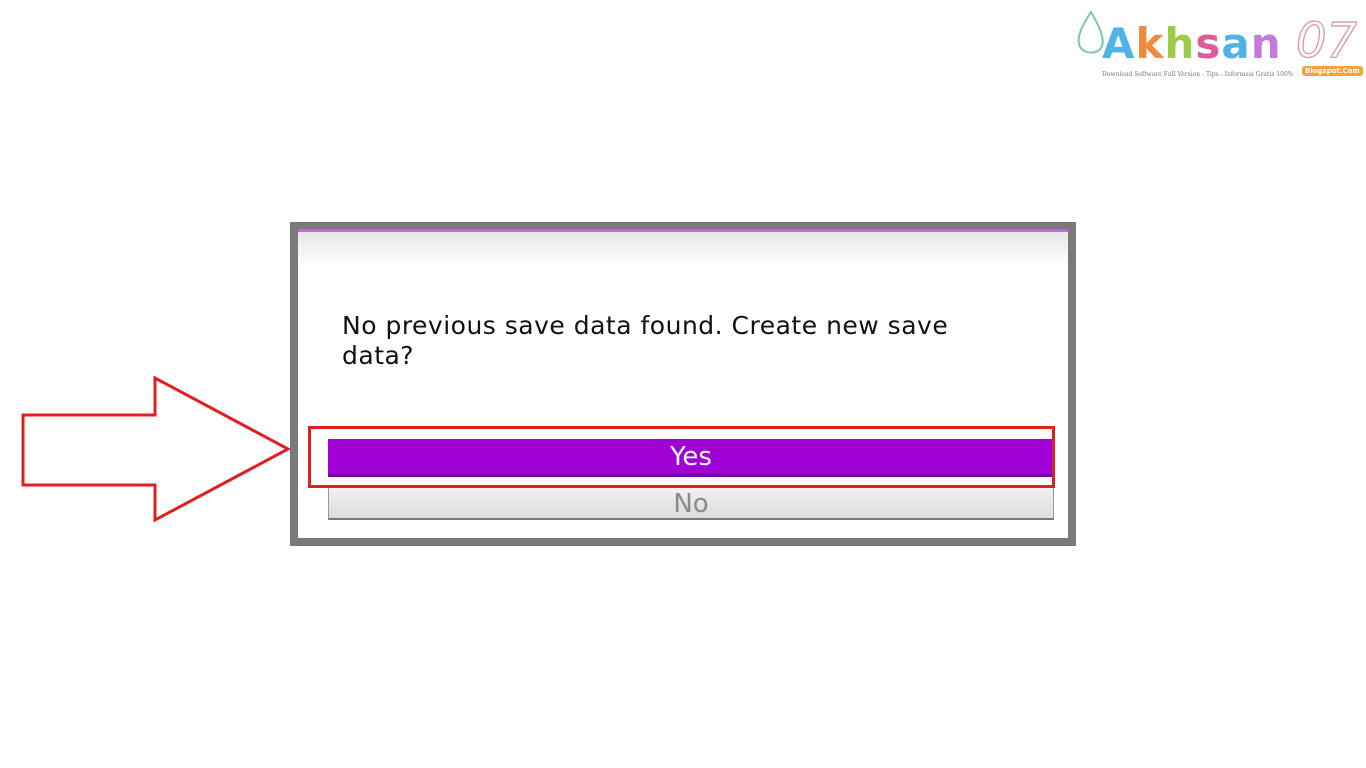 The width and height of the screenshot is (1366, 768). Describe the element at coordinates (1180, 43) in the screenshot. I see `logo-letter: h` at that location.